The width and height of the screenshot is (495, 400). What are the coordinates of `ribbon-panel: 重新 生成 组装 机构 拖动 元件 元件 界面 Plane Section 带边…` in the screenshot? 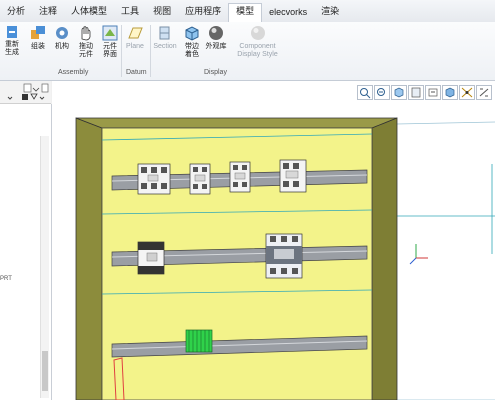 It's located at (247, 51).